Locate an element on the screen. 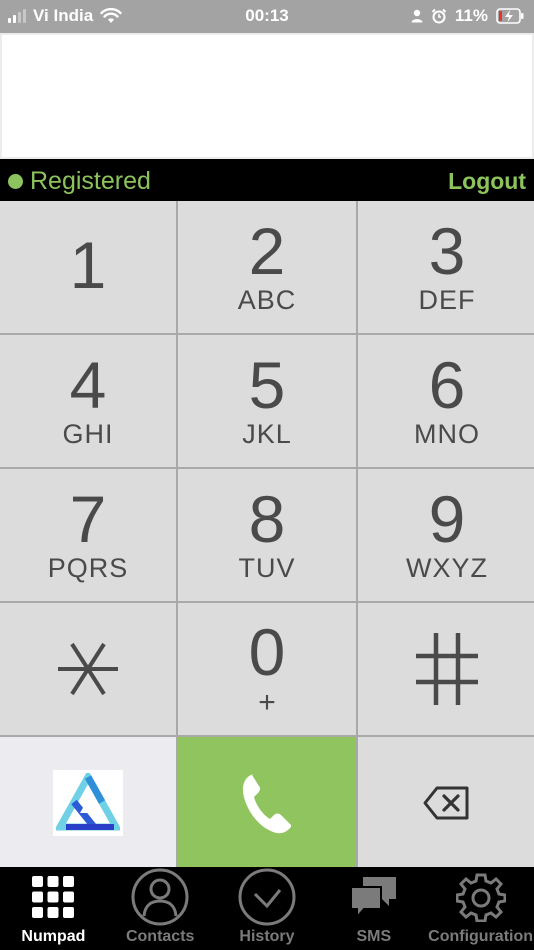 The image size is (534, 950). tab-label: Contacts is located at coordinates (160, 936).